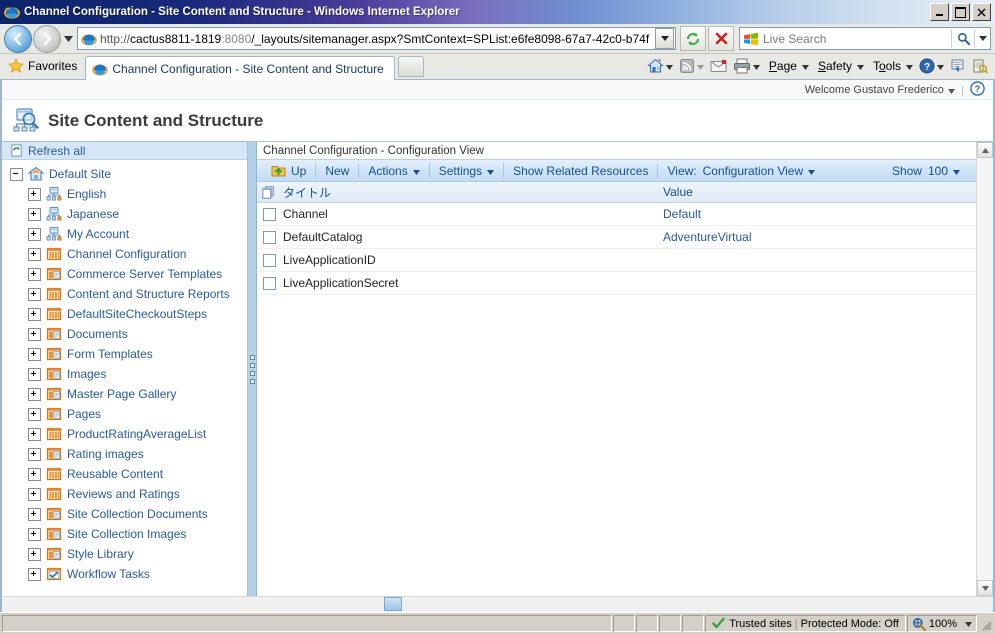 This screenshot has width=995, height=634. Describe the element at coordinates (958, 66) in the screenshot. I see `compatibility-button` at that location.